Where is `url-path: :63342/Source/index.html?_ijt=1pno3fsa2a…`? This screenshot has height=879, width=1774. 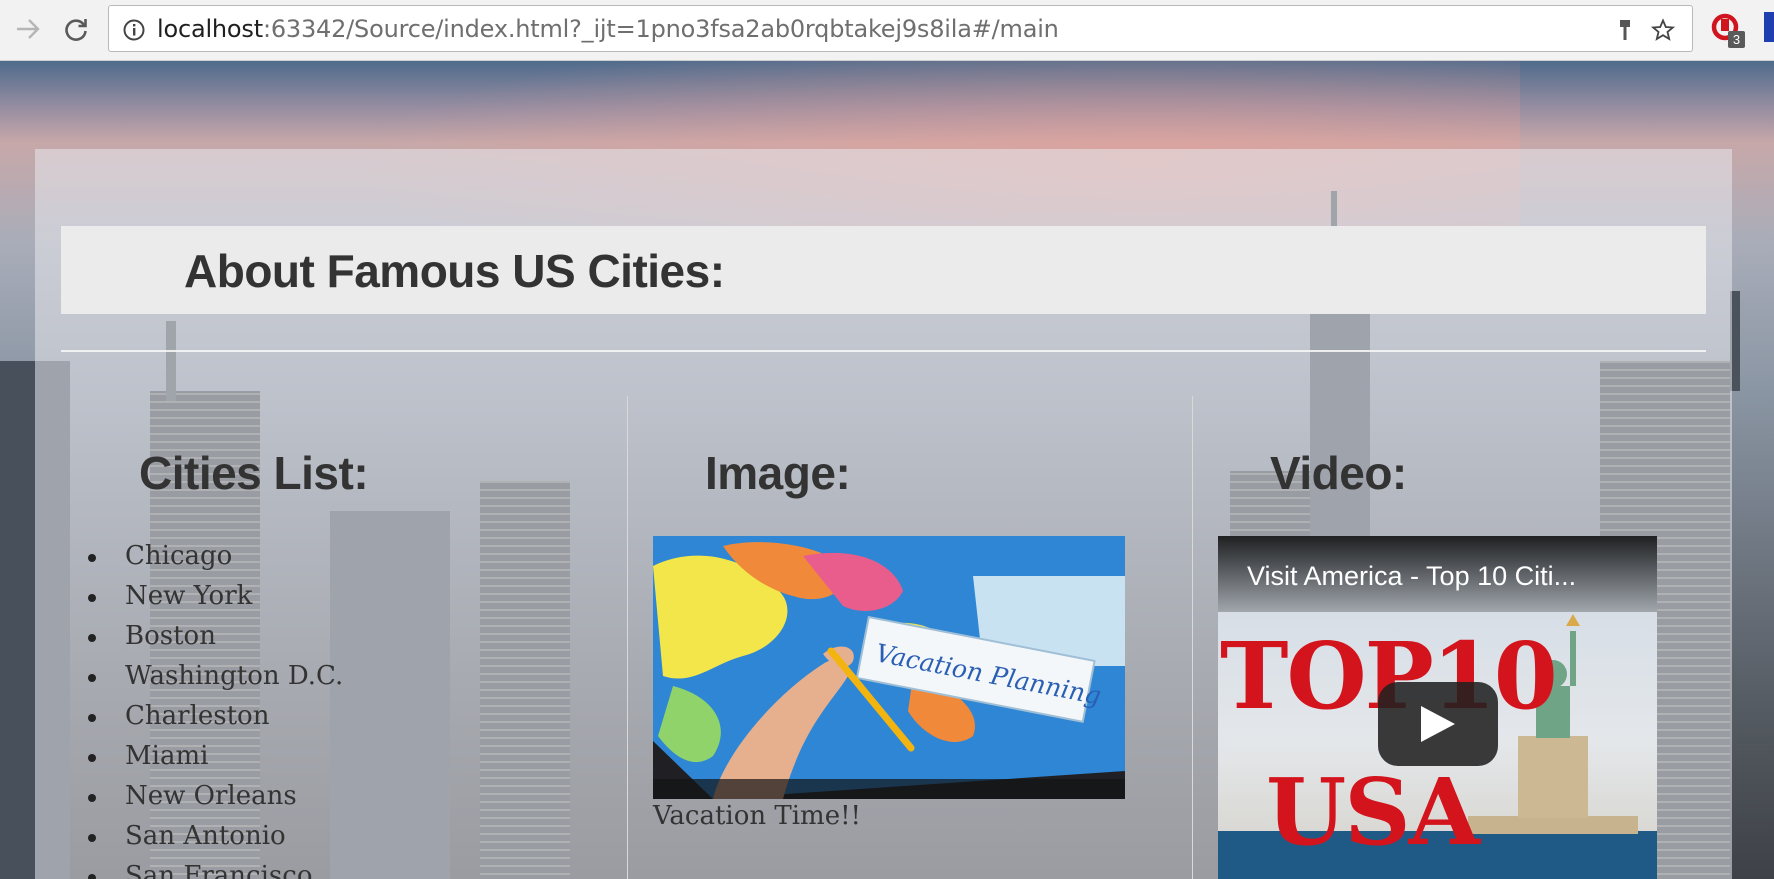
url-path: :63342/Source/index.html?_ijt=1pno3fsa2a… is located at coordinates (660, 29).